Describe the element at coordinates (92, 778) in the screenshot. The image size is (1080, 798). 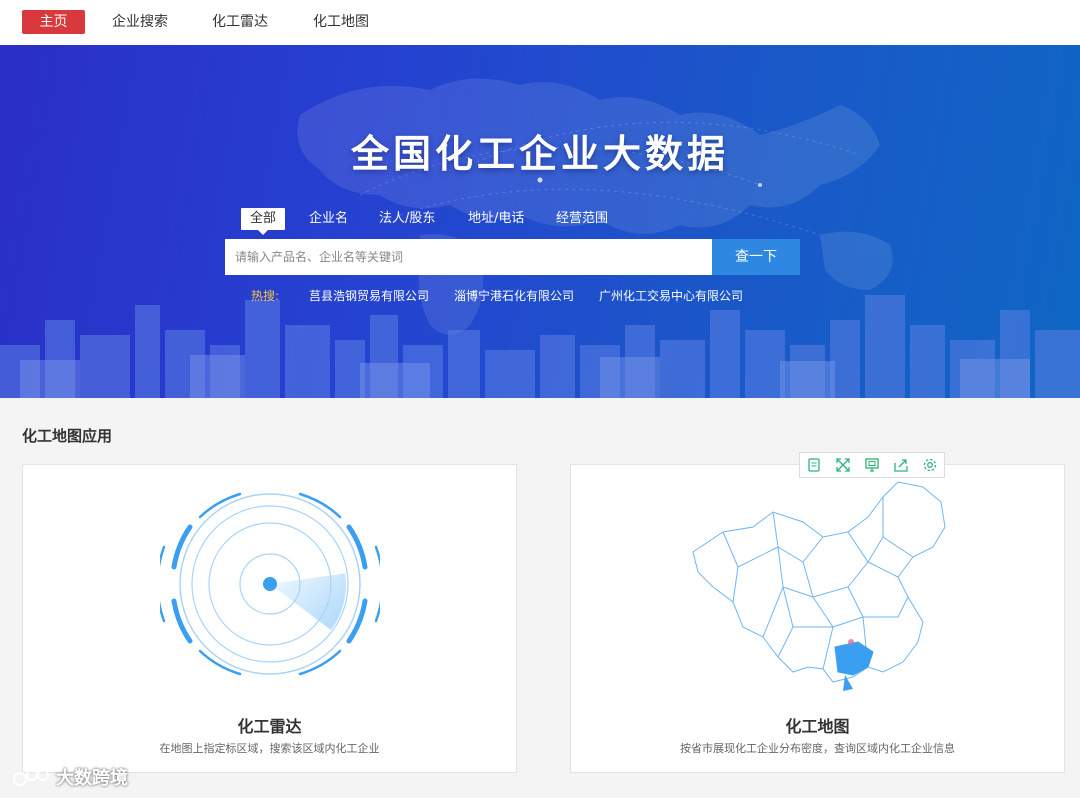
I see `watermark-text: 大数跨境` at that location.